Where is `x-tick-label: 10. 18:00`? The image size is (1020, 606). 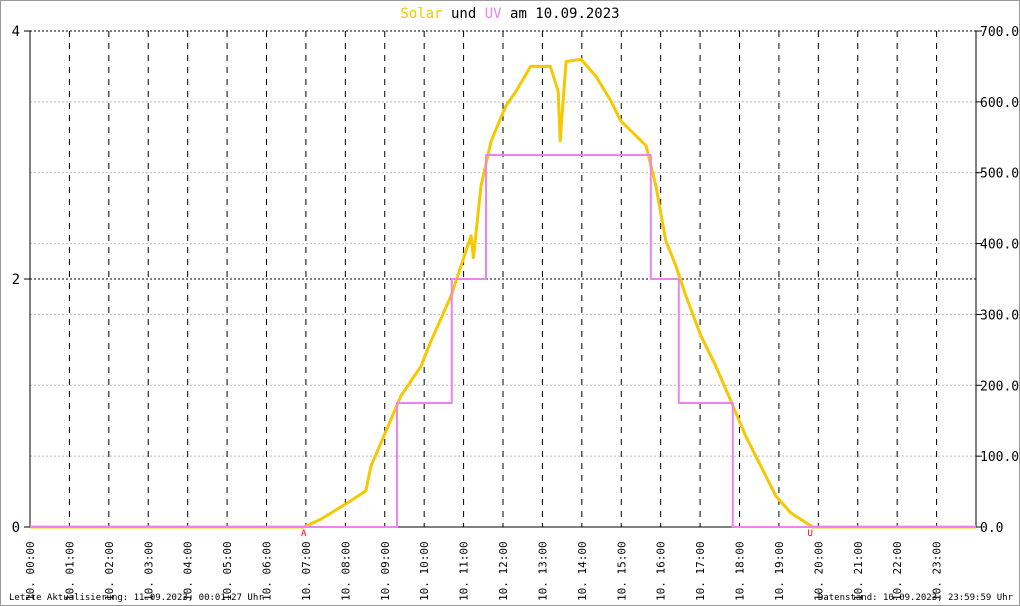 x-tick-label: 10. 18:00 is located at coordinates (740, 571).